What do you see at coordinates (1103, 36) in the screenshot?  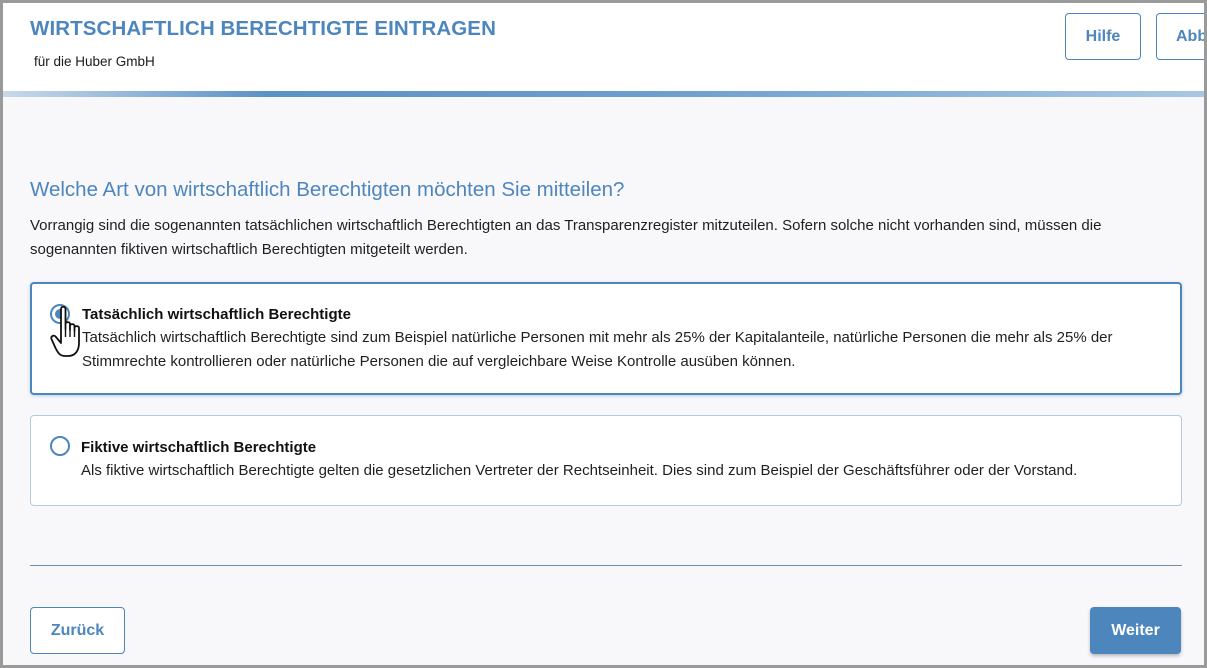 I see `help-button: Hilfe` at bounding box center [1103, 36].